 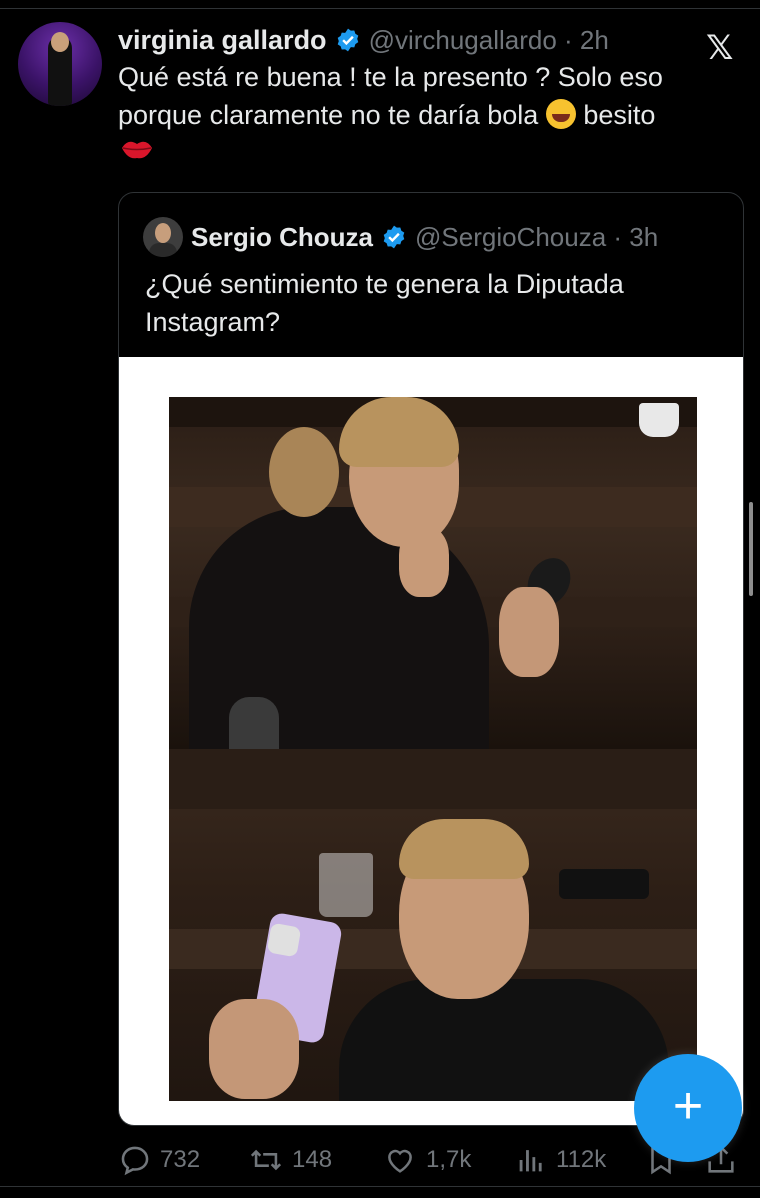 What do you see at coordinates (266, 1160) in the screenshot?
I see `repost-icon` at bounding box center [266, 1160].